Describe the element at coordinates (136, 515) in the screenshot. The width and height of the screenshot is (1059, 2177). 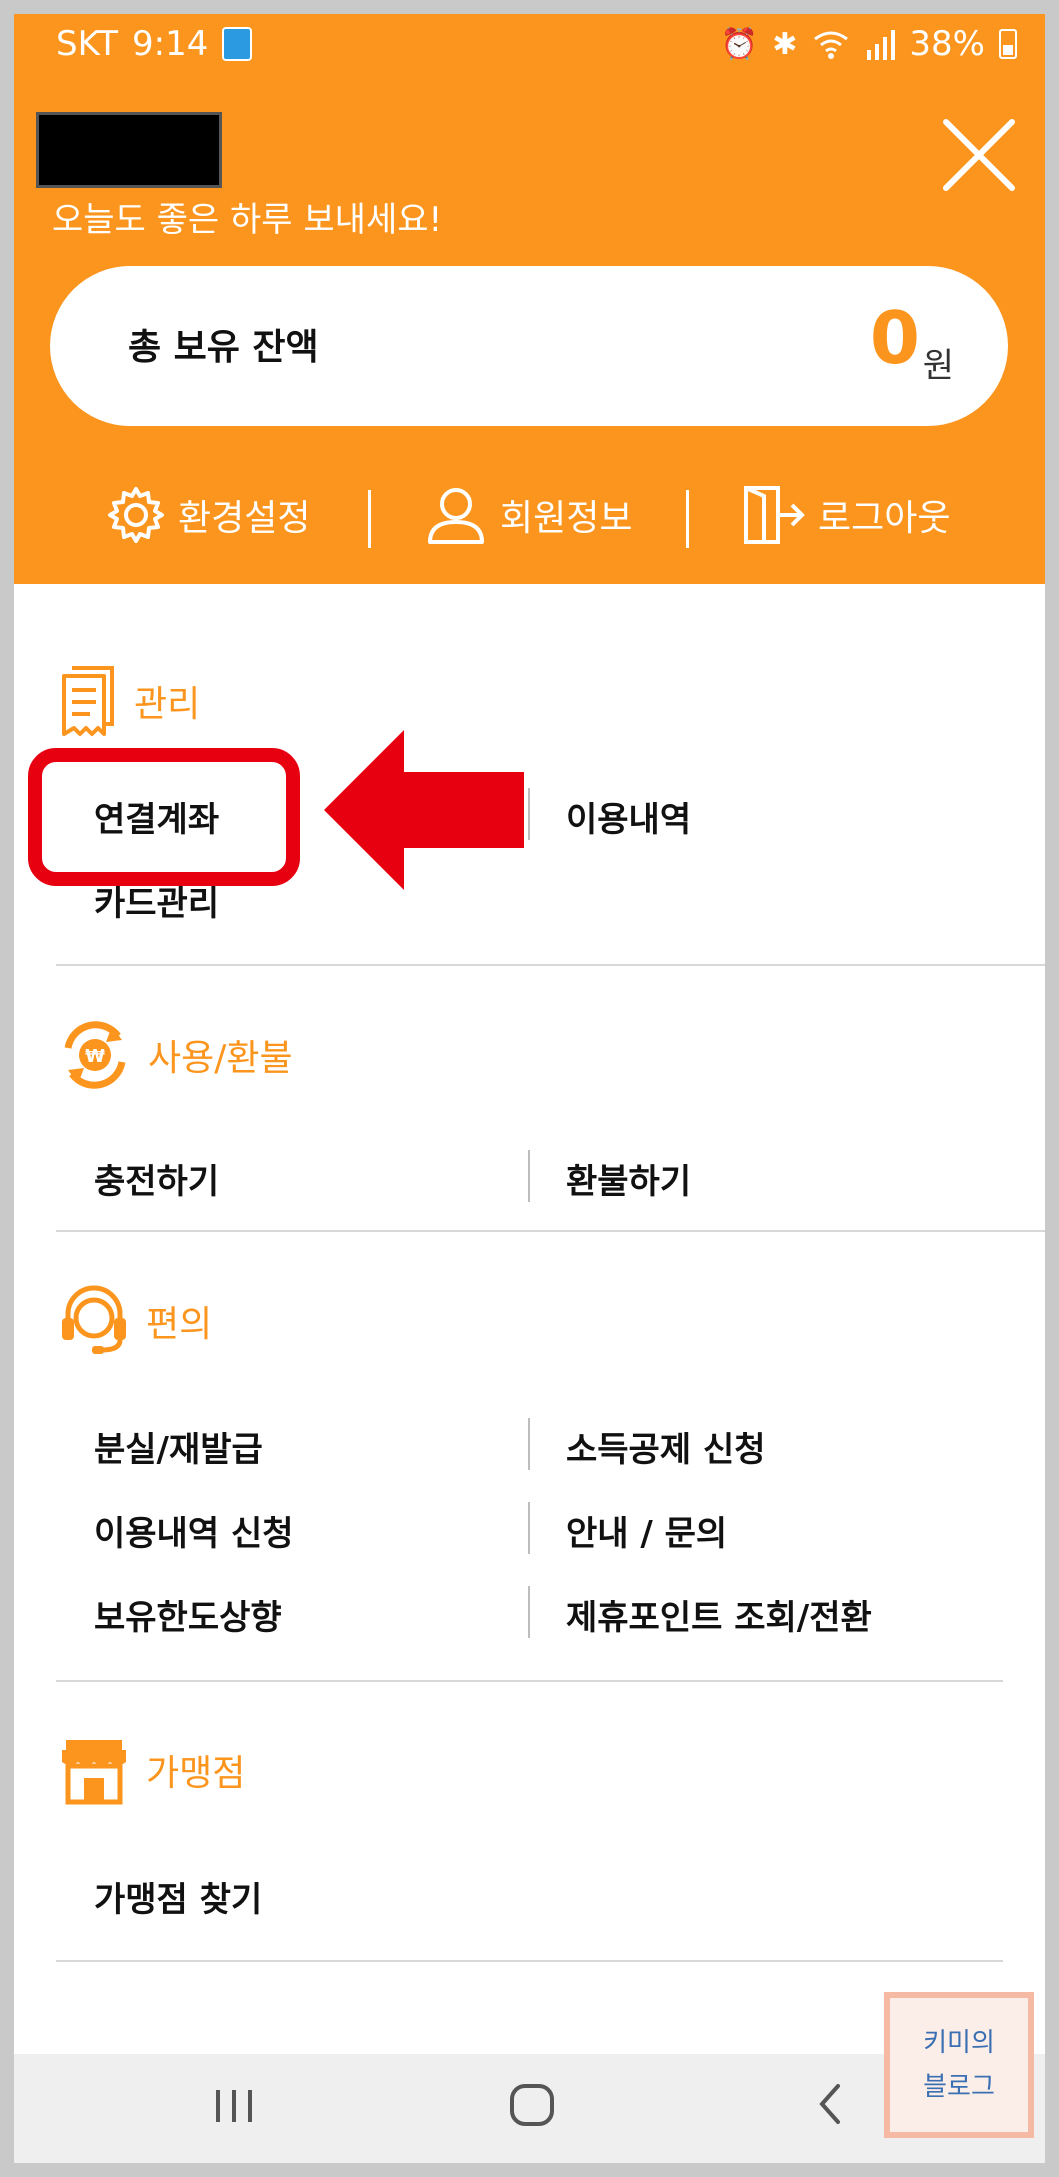
I see `gear-icon` at that location.